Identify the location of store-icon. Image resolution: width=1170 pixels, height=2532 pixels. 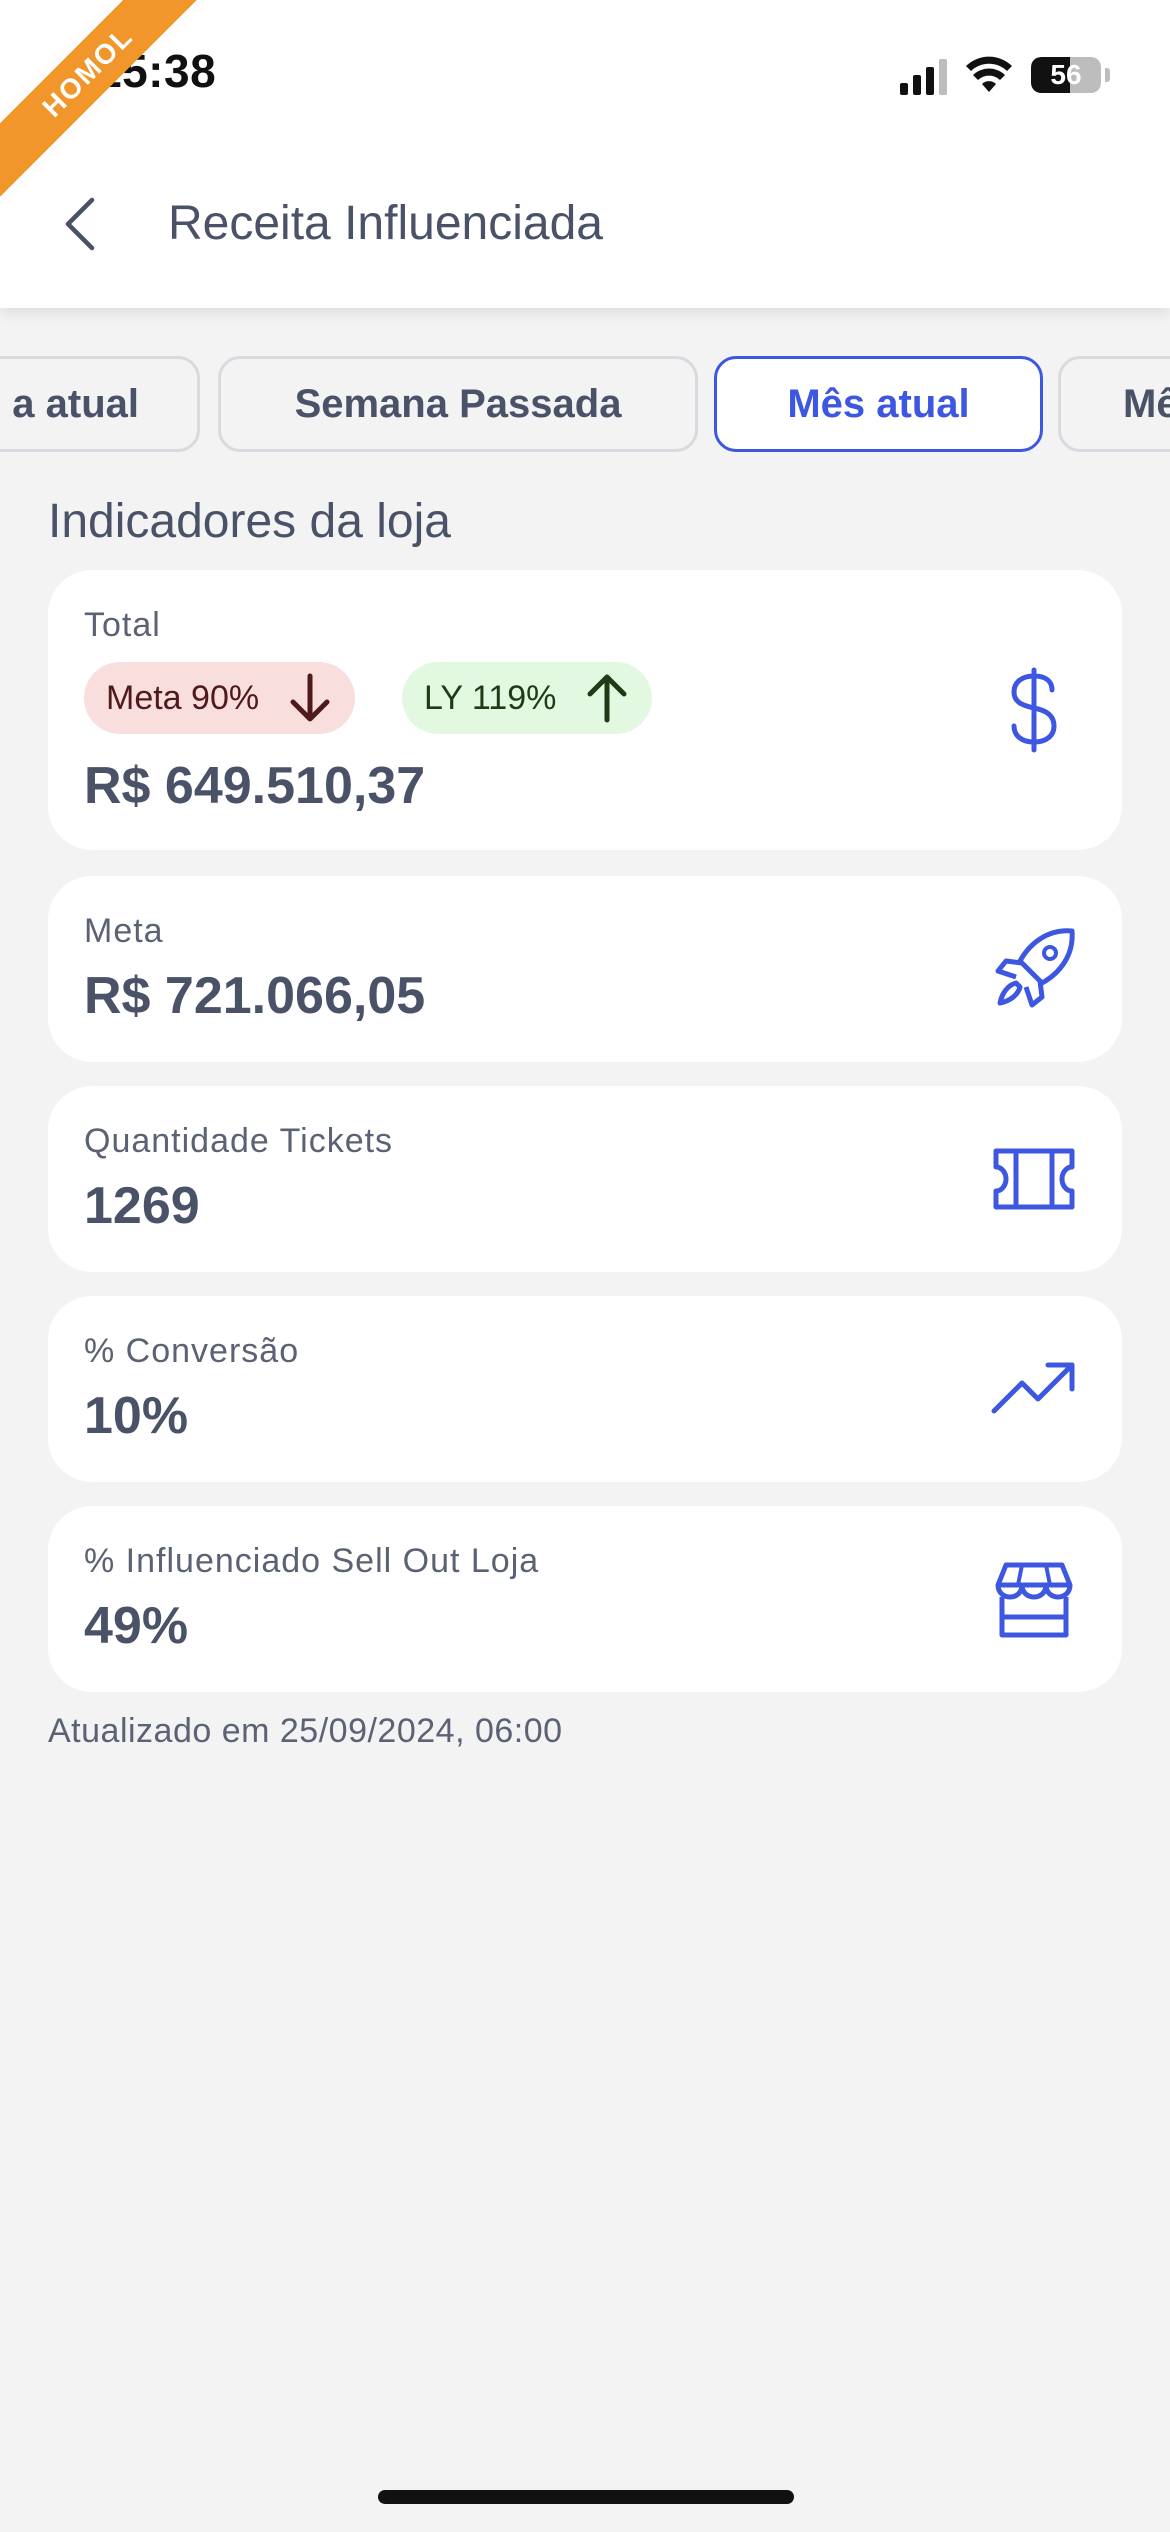
(1034, 1599).